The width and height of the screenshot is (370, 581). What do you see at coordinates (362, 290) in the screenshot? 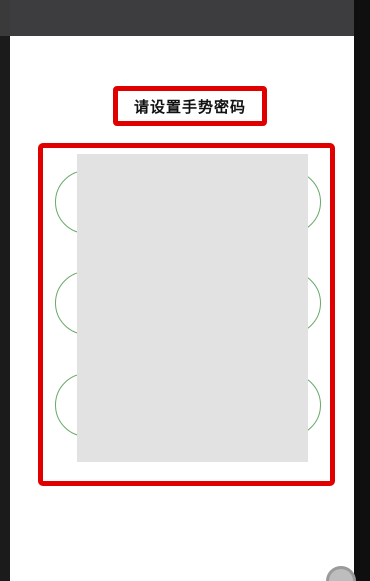
I see `device-edge` at bounding box center [362, 290].